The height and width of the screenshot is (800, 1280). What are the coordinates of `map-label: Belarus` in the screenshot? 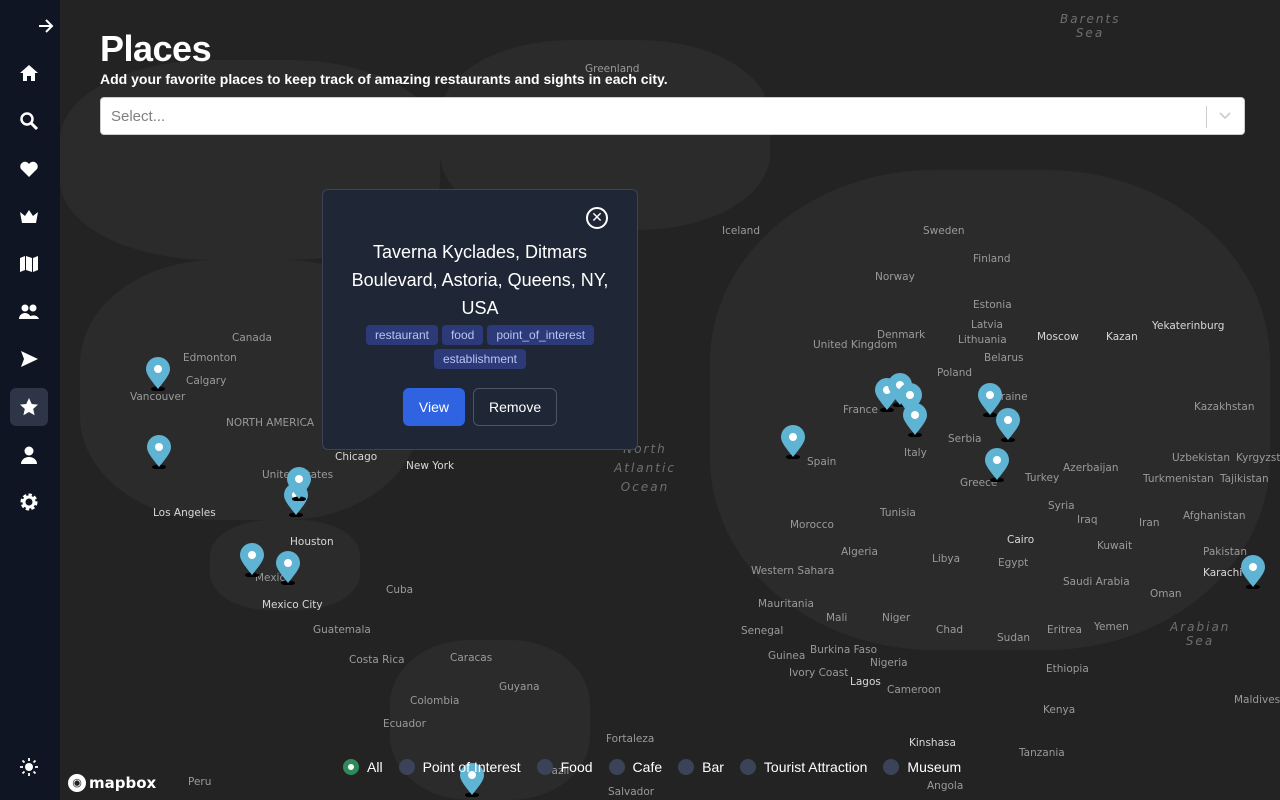 It's located at (1004, 358).